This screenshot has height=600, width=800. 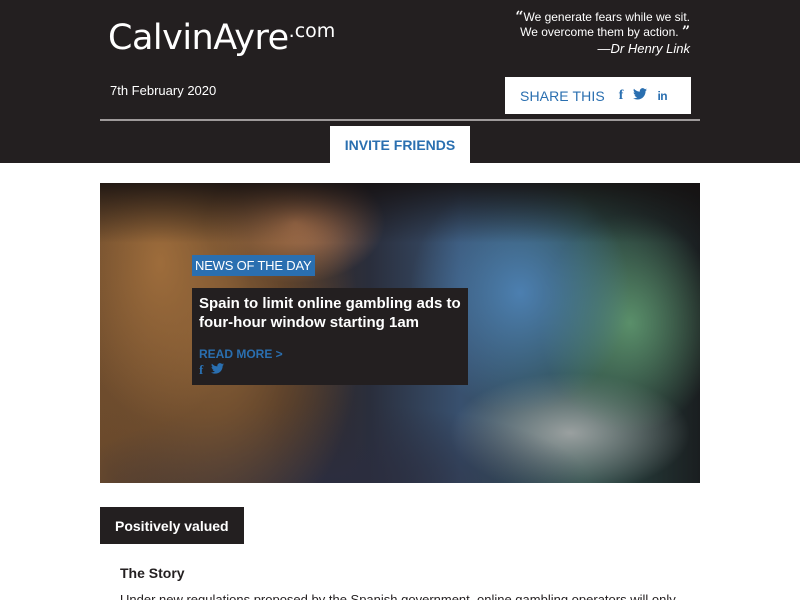 I want to click on quote-author: —Dr Henry Link, so click(x=643, y=48).